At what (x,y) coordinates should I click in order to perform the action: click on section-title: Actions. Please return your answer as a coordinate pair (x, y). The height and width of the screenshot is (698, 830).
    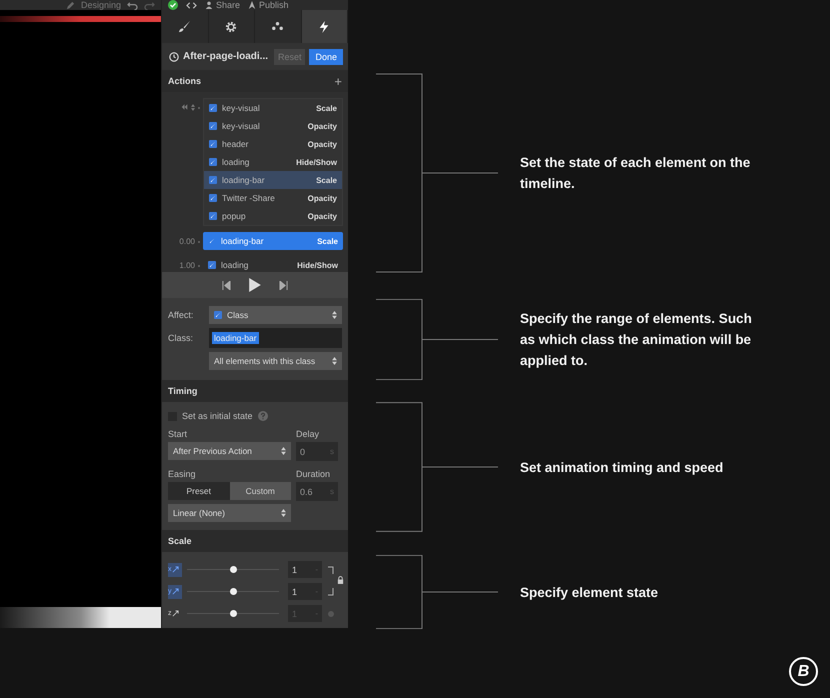
    Looking at the image, I should click on (185, 81).